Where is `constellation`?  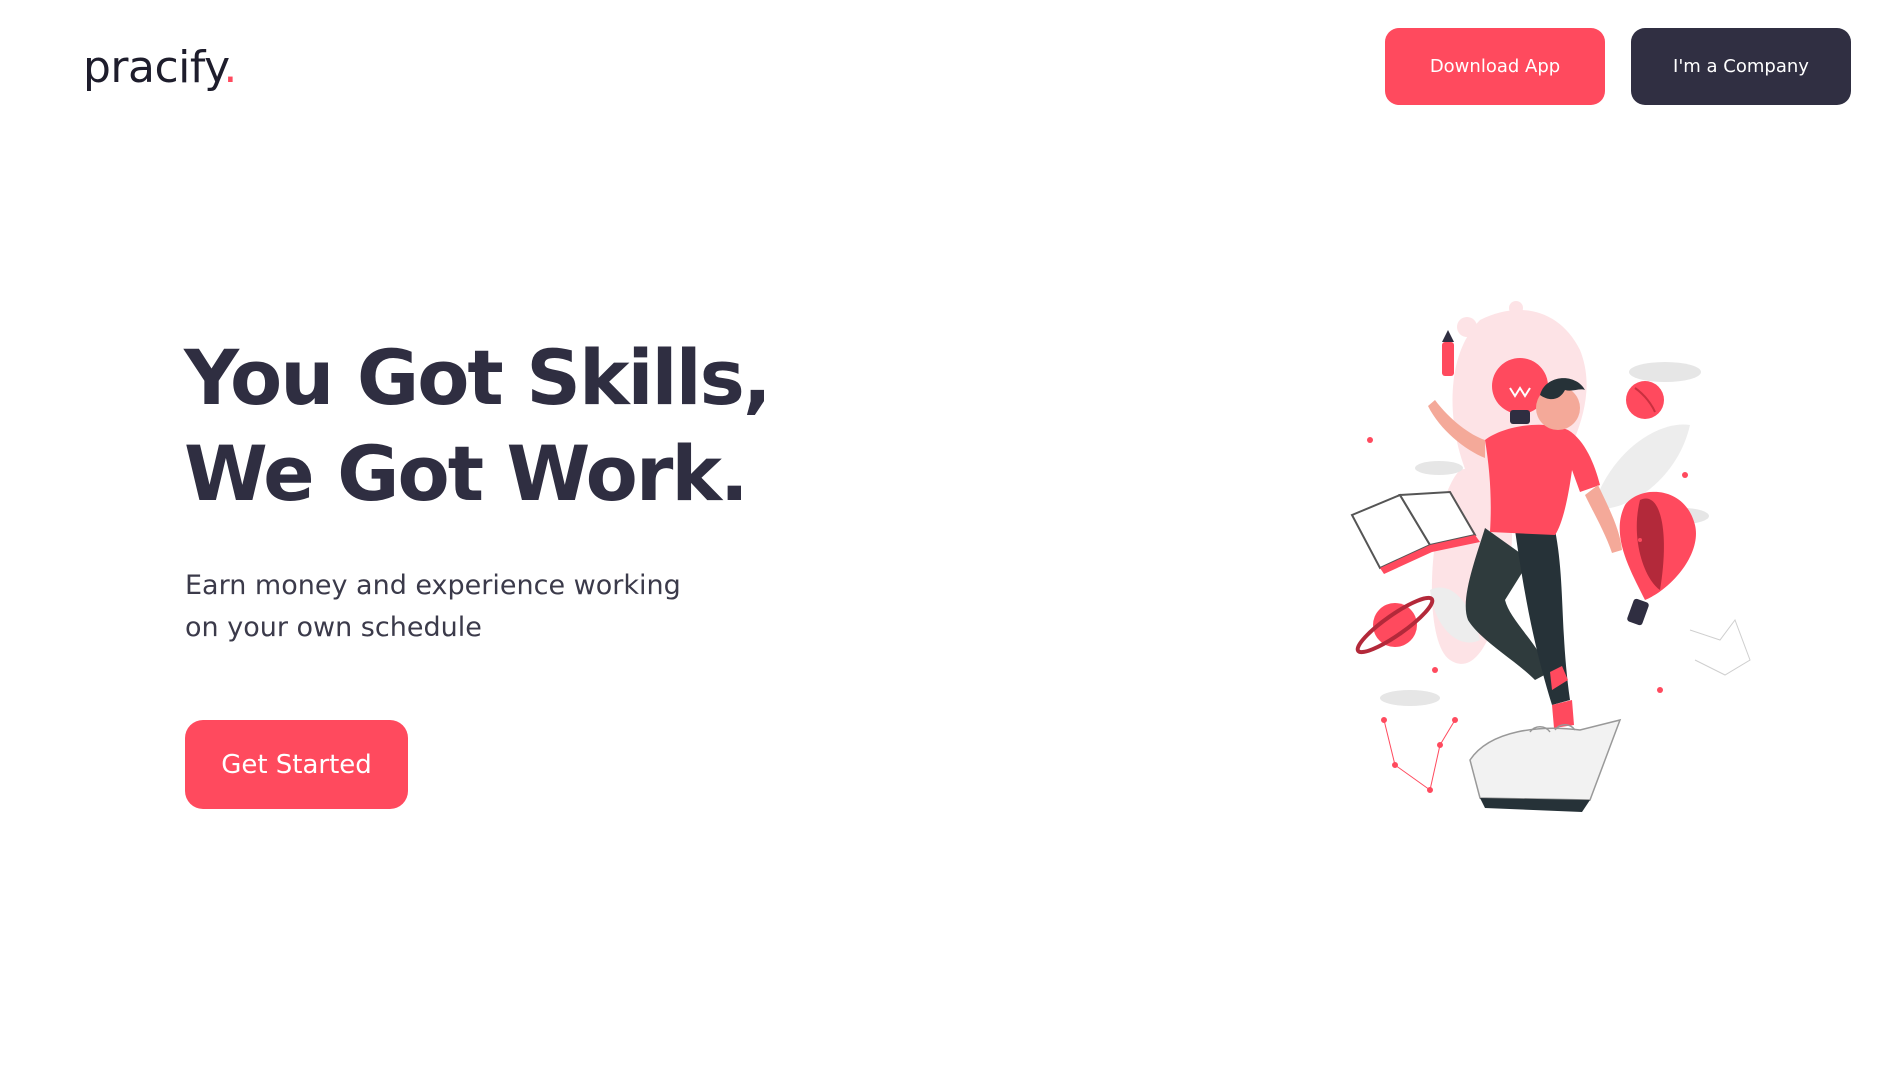
constellation is located at coordinates (1419, 755).